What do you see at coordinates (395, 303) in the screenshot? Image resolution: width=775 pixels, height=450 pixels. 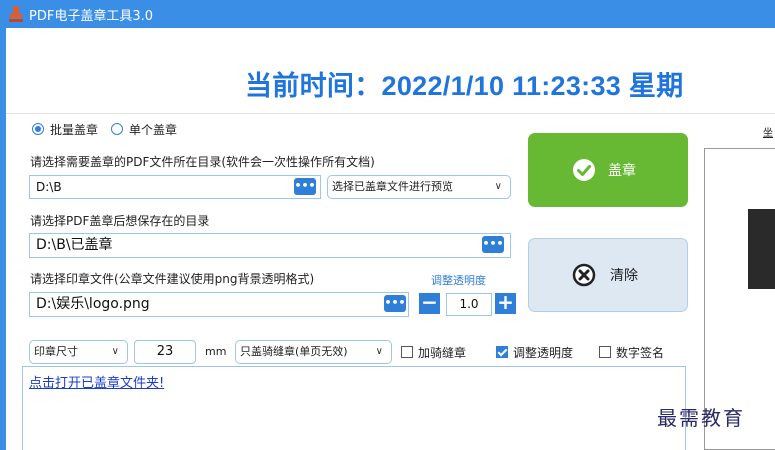 I see `seal-browse-button: •••` at bounding box center [395, 303].